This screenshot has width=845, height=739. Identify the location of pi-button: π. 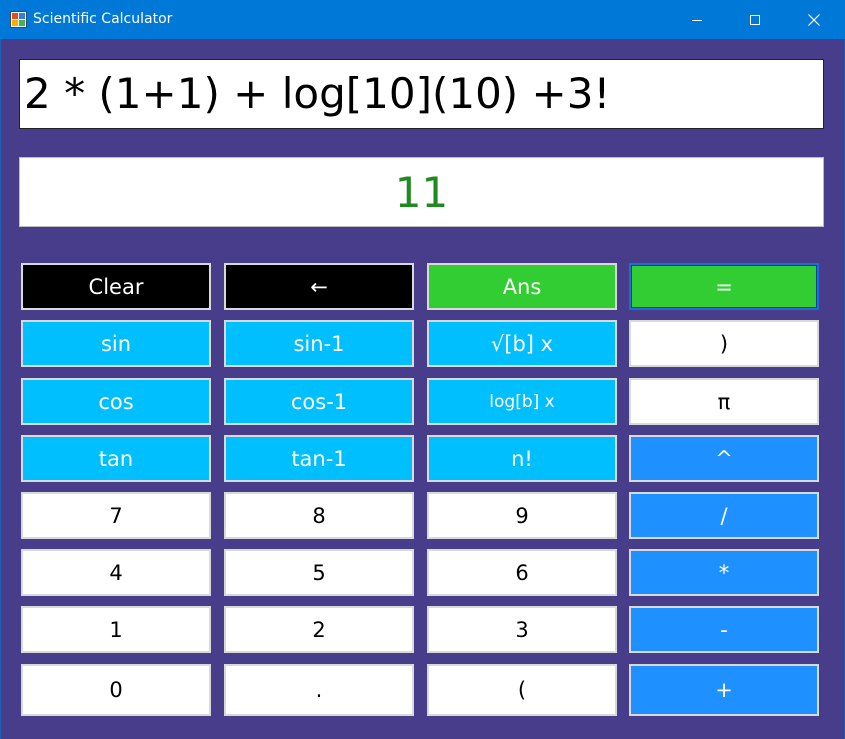
(724, 401).